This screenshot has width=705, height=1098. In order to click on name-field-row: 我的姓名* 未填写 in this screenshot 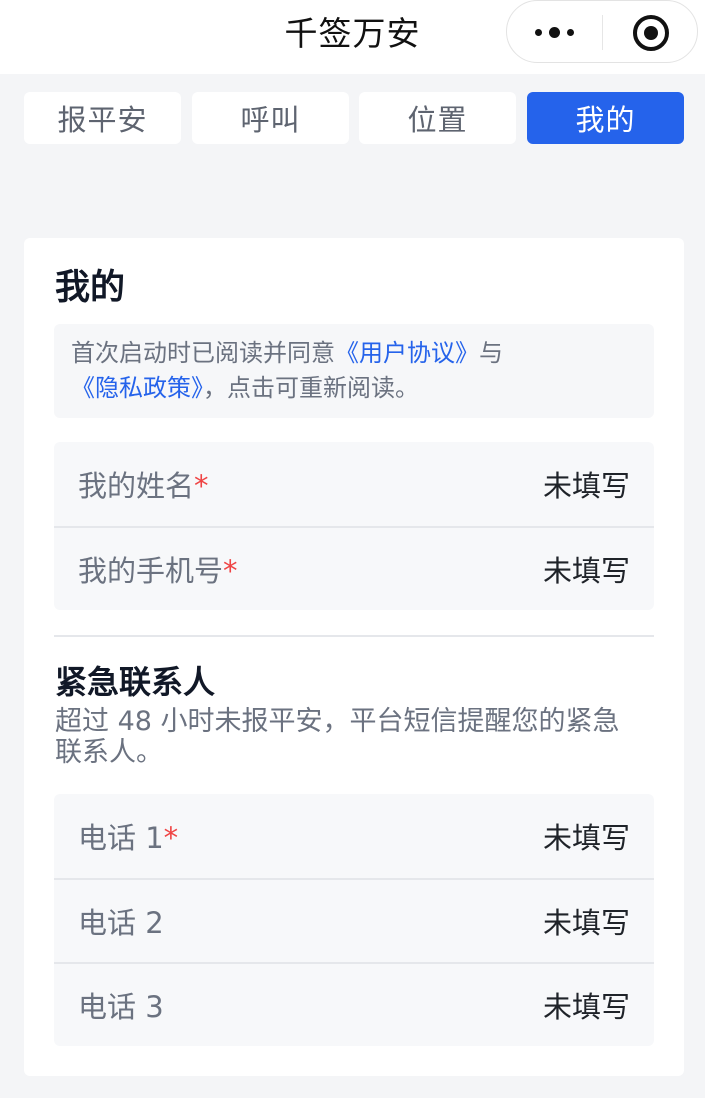, I will do `click(354, 484)`.